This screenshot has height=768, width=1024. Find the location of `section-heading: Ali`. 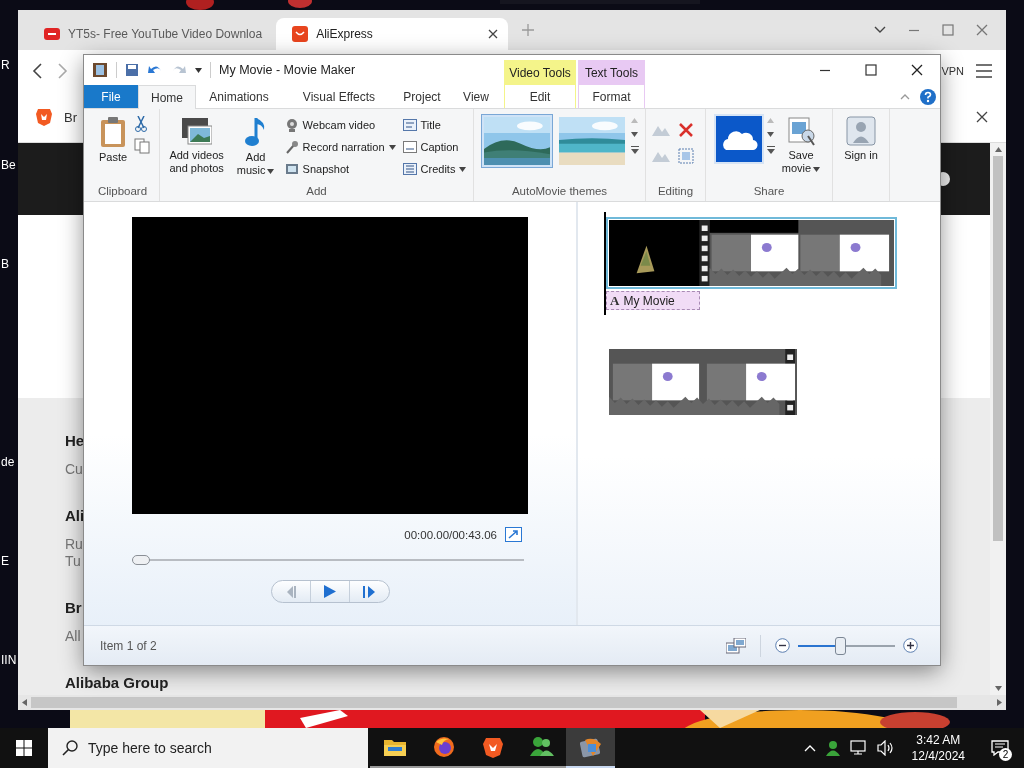

section-heading: Ali is located at coordinates (75, 516).